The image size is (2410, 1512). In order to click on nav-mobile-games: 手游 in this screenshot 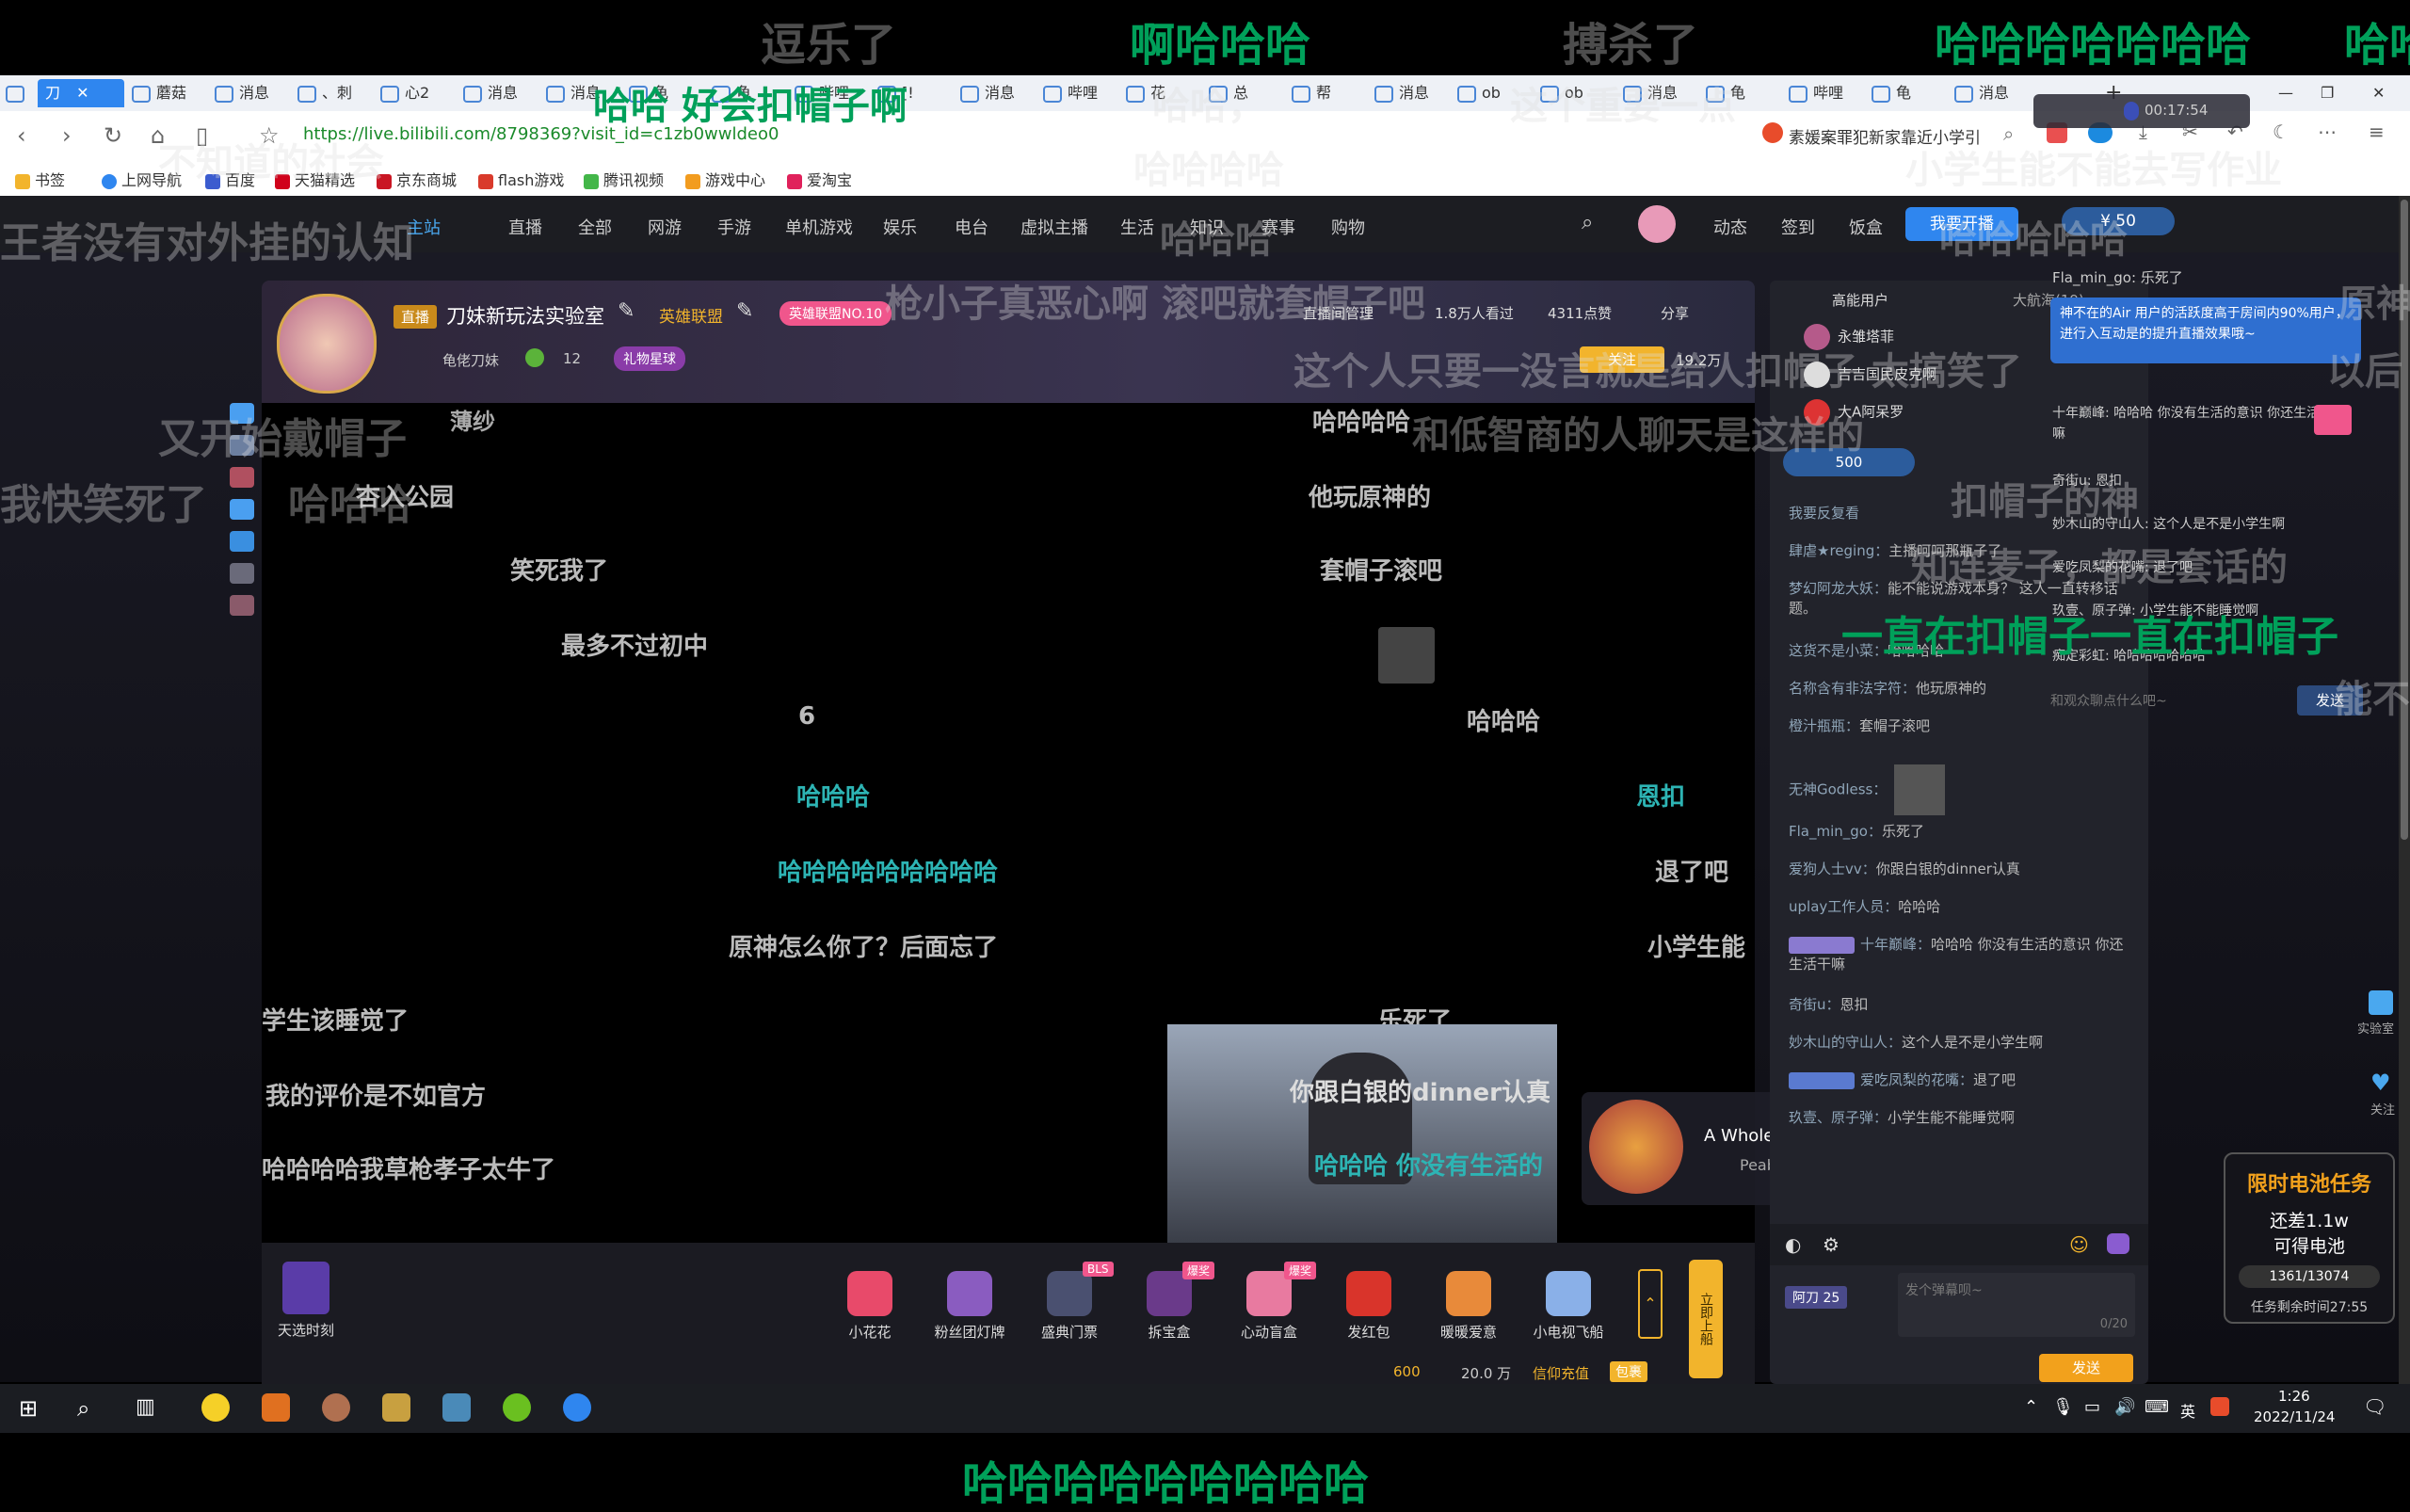, I will do `click(734, 227)`.